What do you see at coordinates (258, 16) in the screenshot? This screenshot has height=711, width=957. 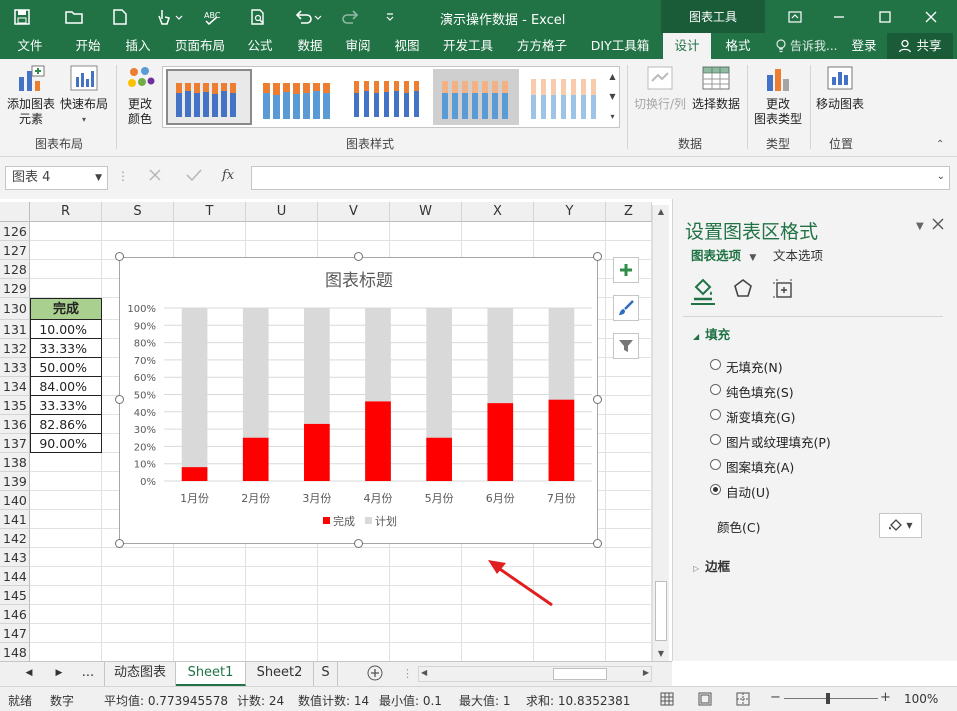 I see `print-preview-icon` at bounding box center [258, 16].